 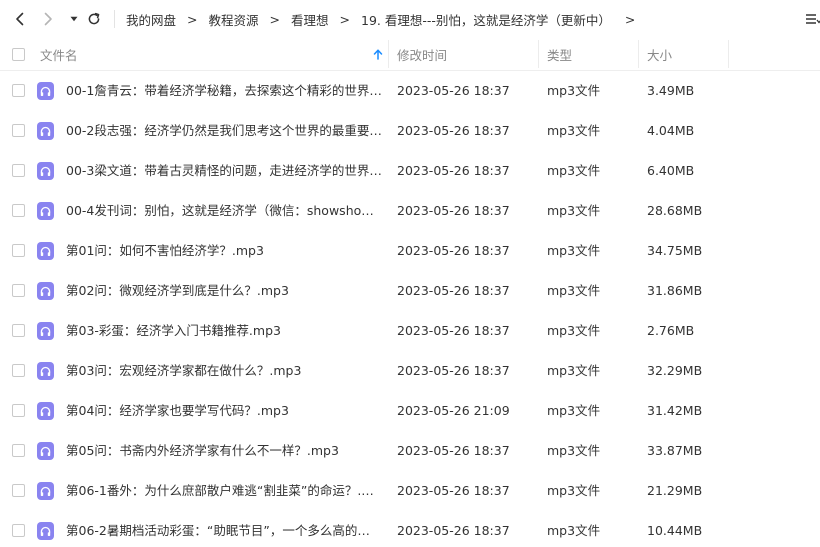 I want to click on file-size: 6.40MB, so click(x=671, y=170).